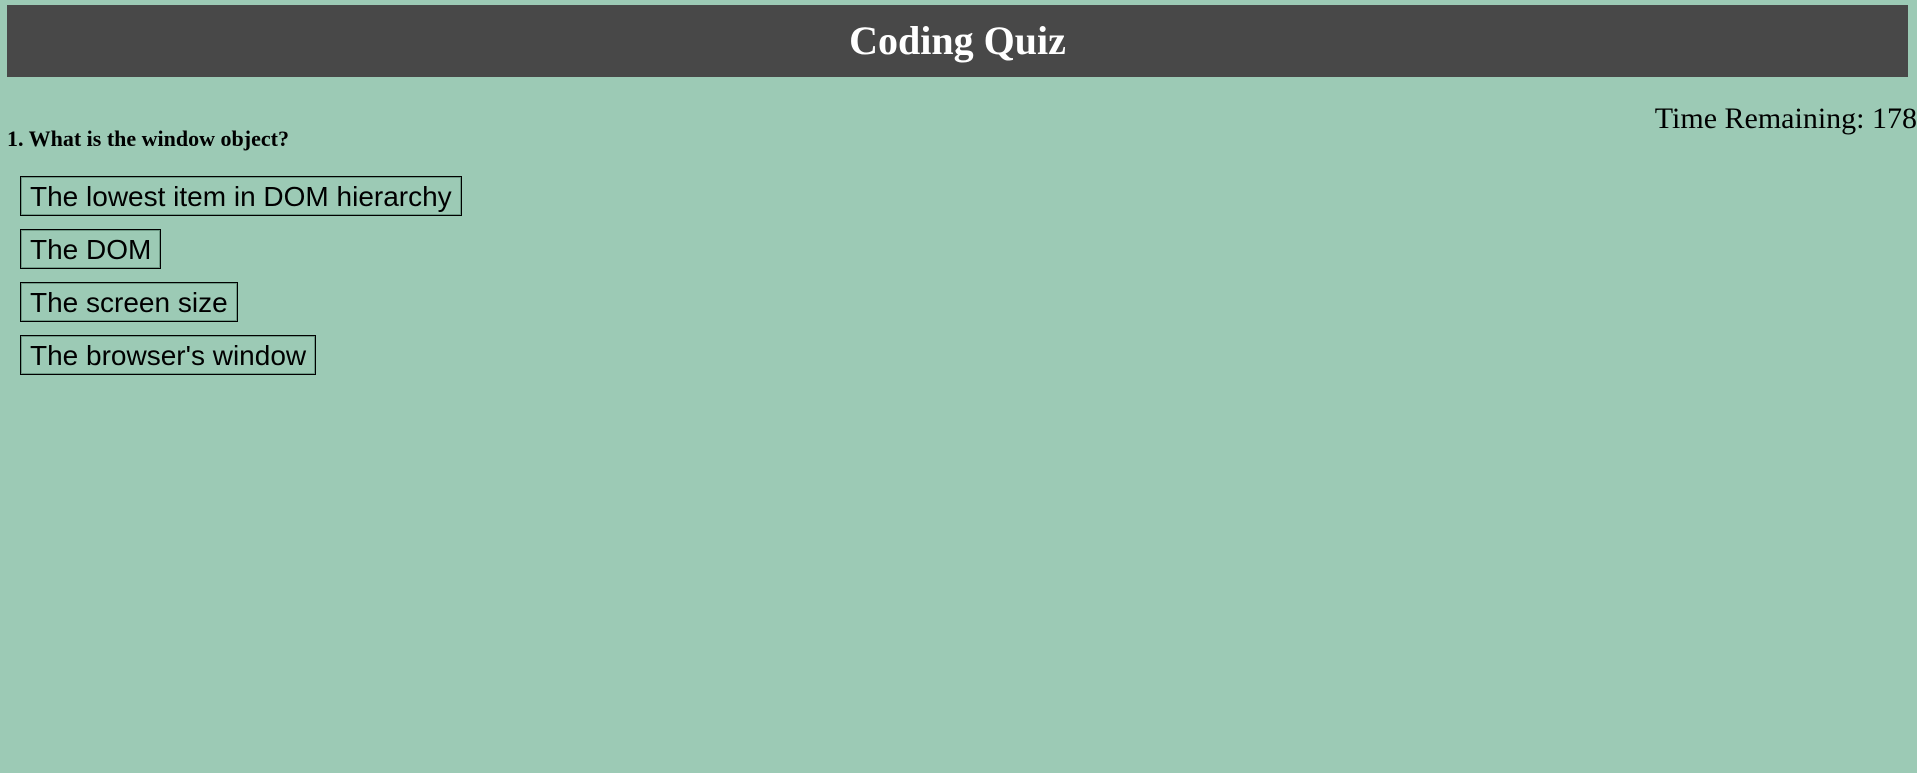 The width and height of the screenshot is (1917, 773). What do you see at coordinates (129, 302) in the screenshot?
I see `answer-button: The screen size` at bounding box center [129, 302].